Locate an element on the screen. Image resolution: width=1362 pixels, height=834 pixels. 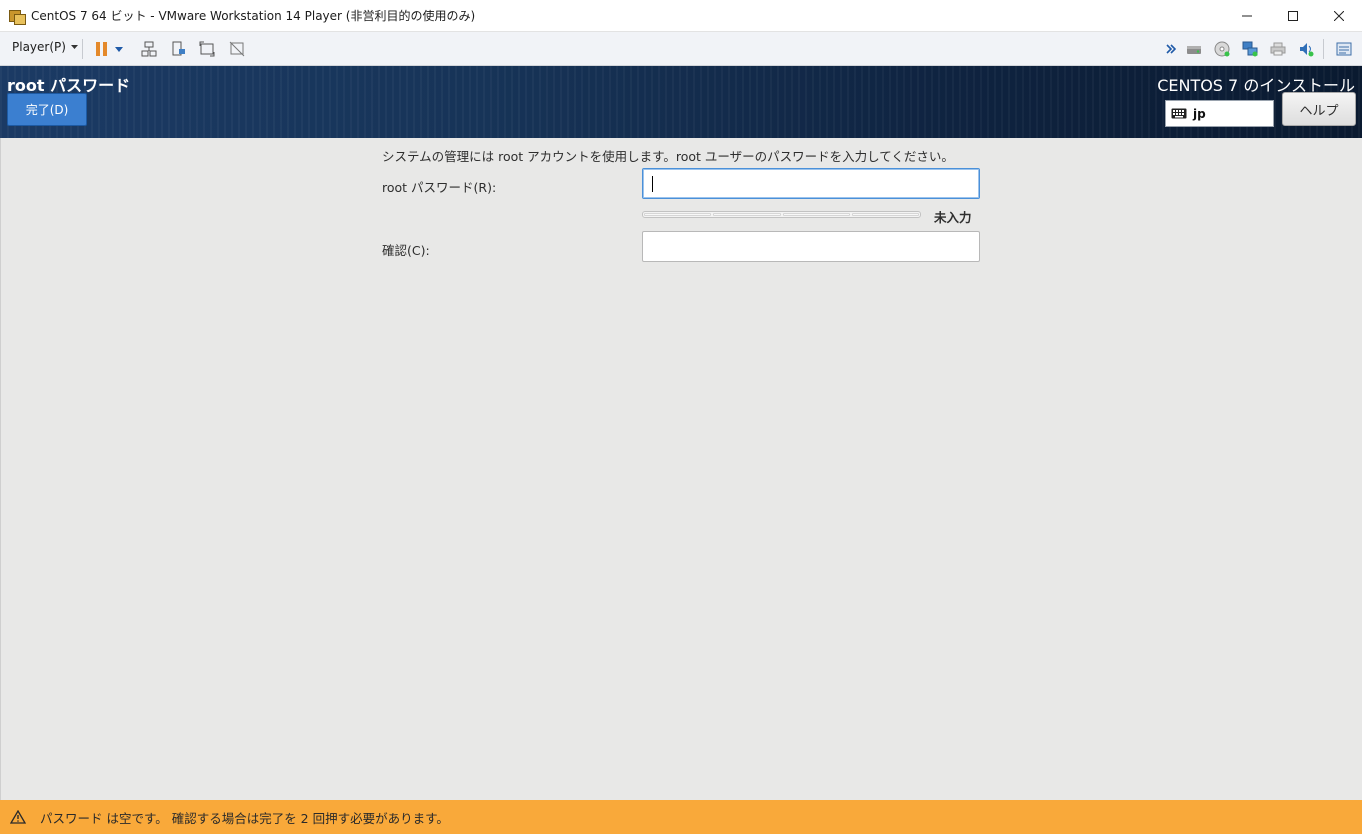
minimize-button is located at coordinates (1247, 15).